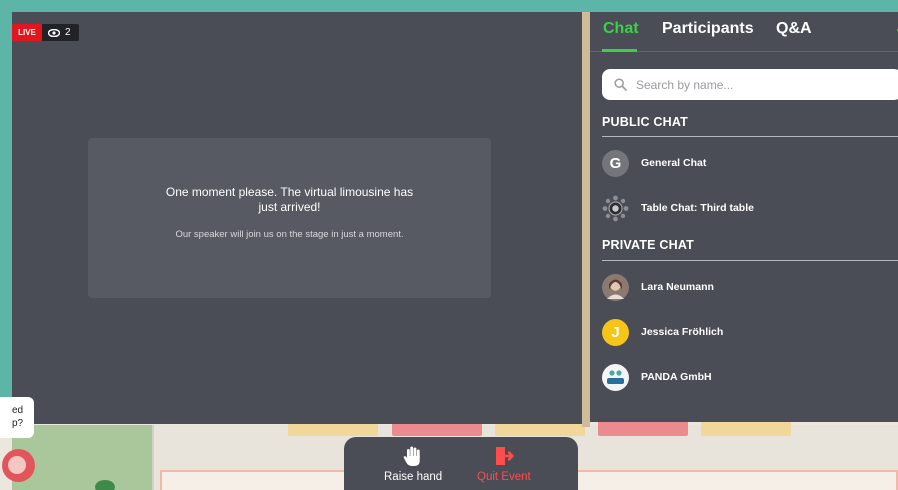 This screenshot has width=898, height=490. Describe the element at coordinates (615, 208) in the screenshot. I see `round-table-icon` at that location.